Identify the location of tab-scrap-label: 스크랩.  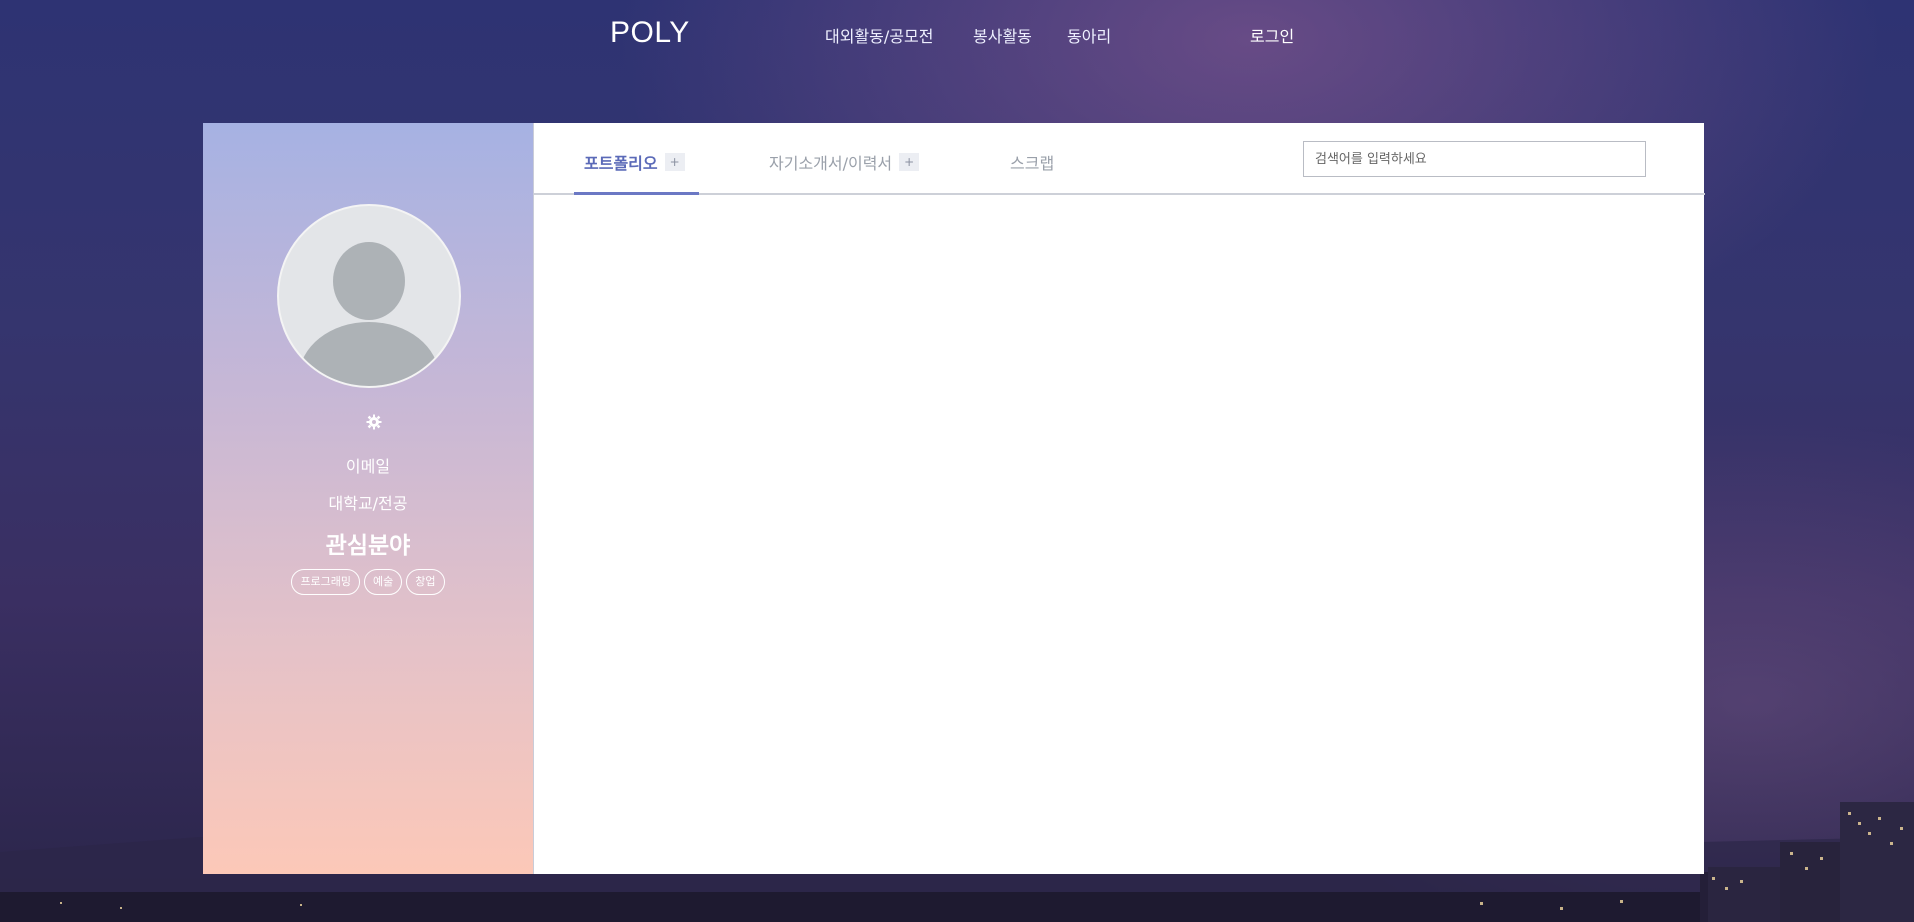
(1032, 163).